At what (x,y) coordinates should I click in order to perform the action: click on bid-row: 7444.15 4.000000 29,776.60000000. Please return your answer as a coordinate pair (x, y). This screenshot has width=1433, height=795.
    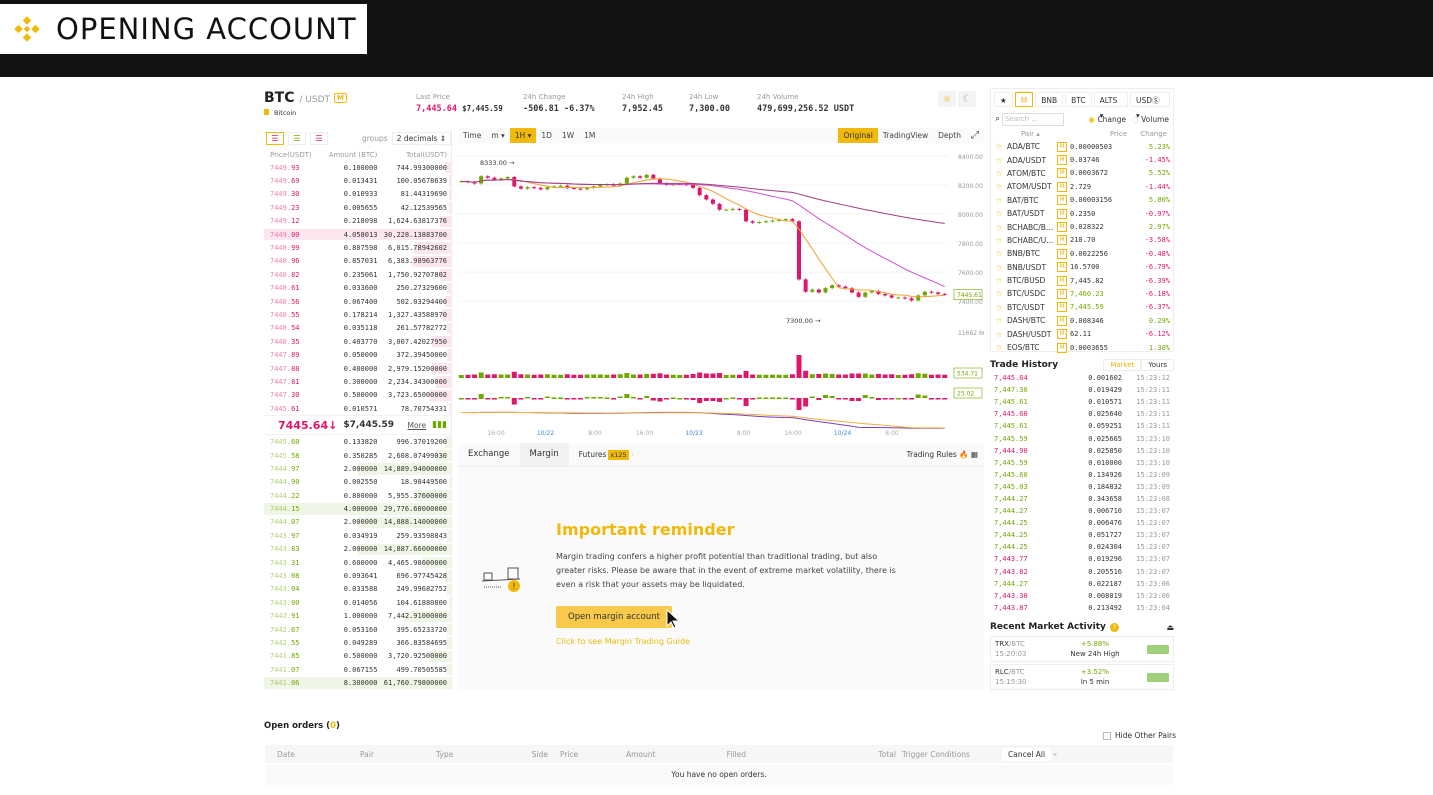
    Looking at the image, I should click on (357, 508).